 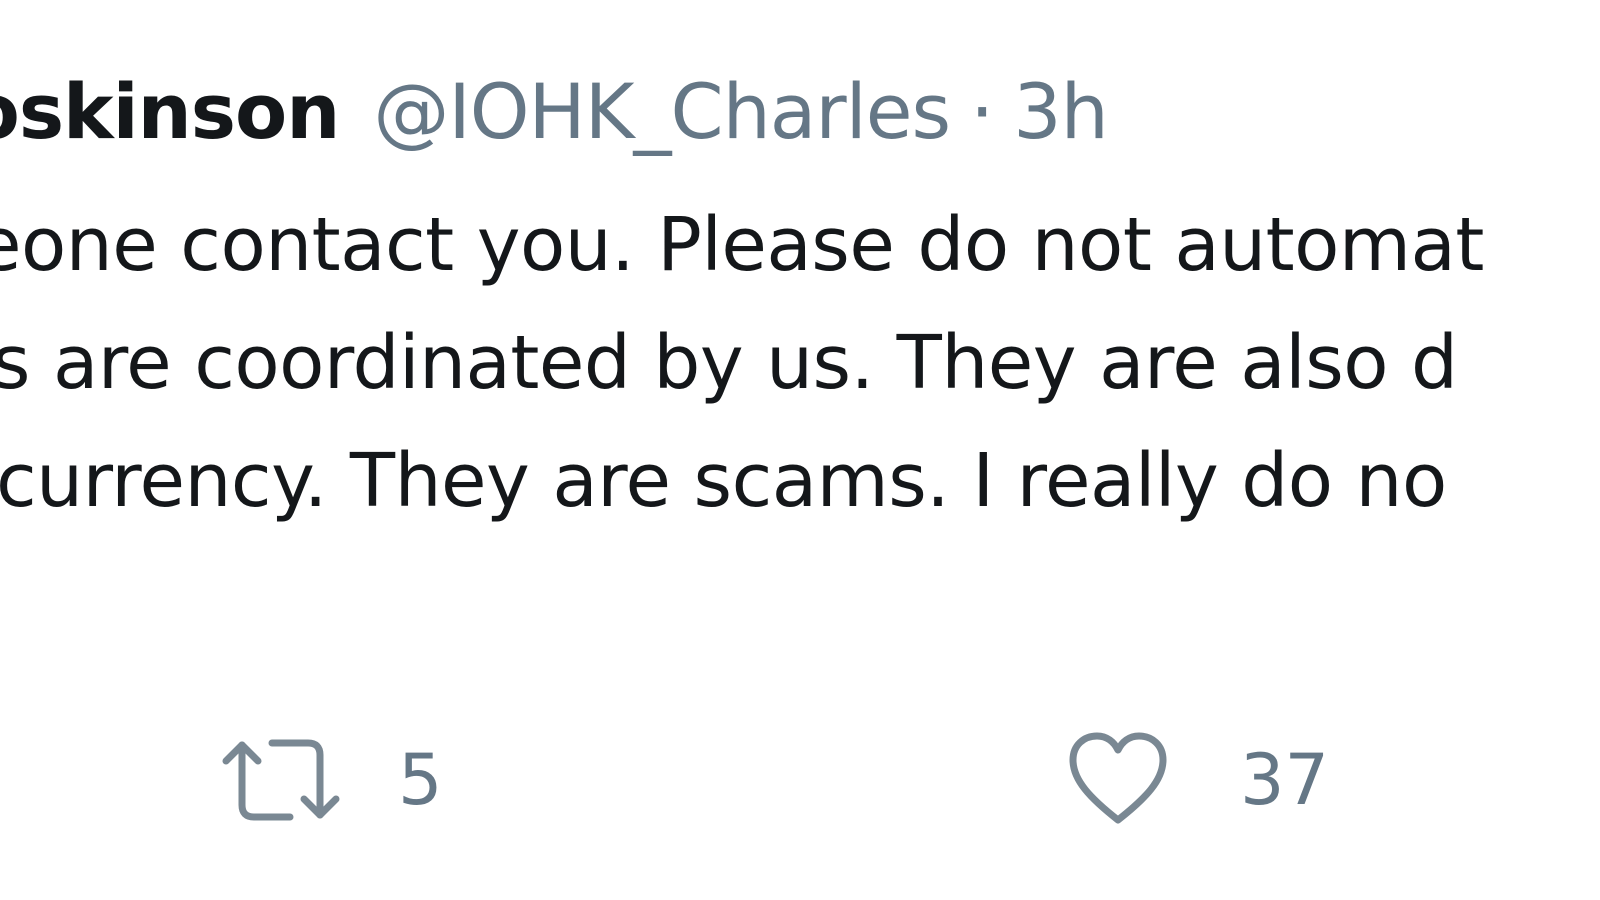 What do you see at coordinates (662, 111) in the screenshot?
I see `user-handle: @IOHK_Charles` at bounding box center [662, 111].